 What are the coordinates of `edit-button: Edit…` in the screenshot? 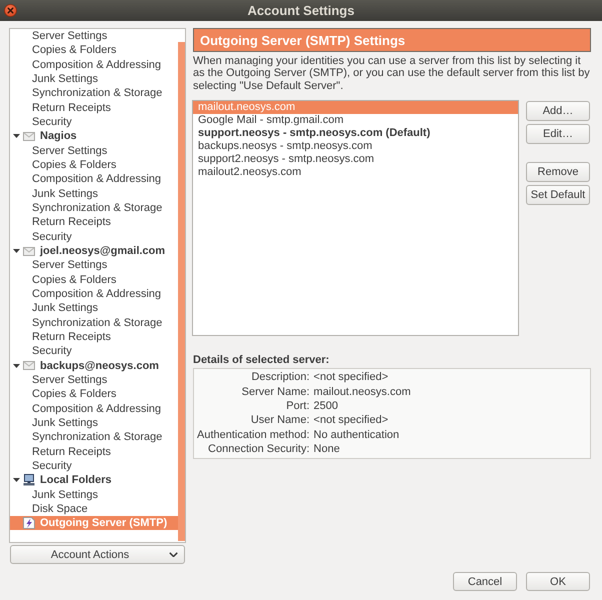 It's located at (558, 134).